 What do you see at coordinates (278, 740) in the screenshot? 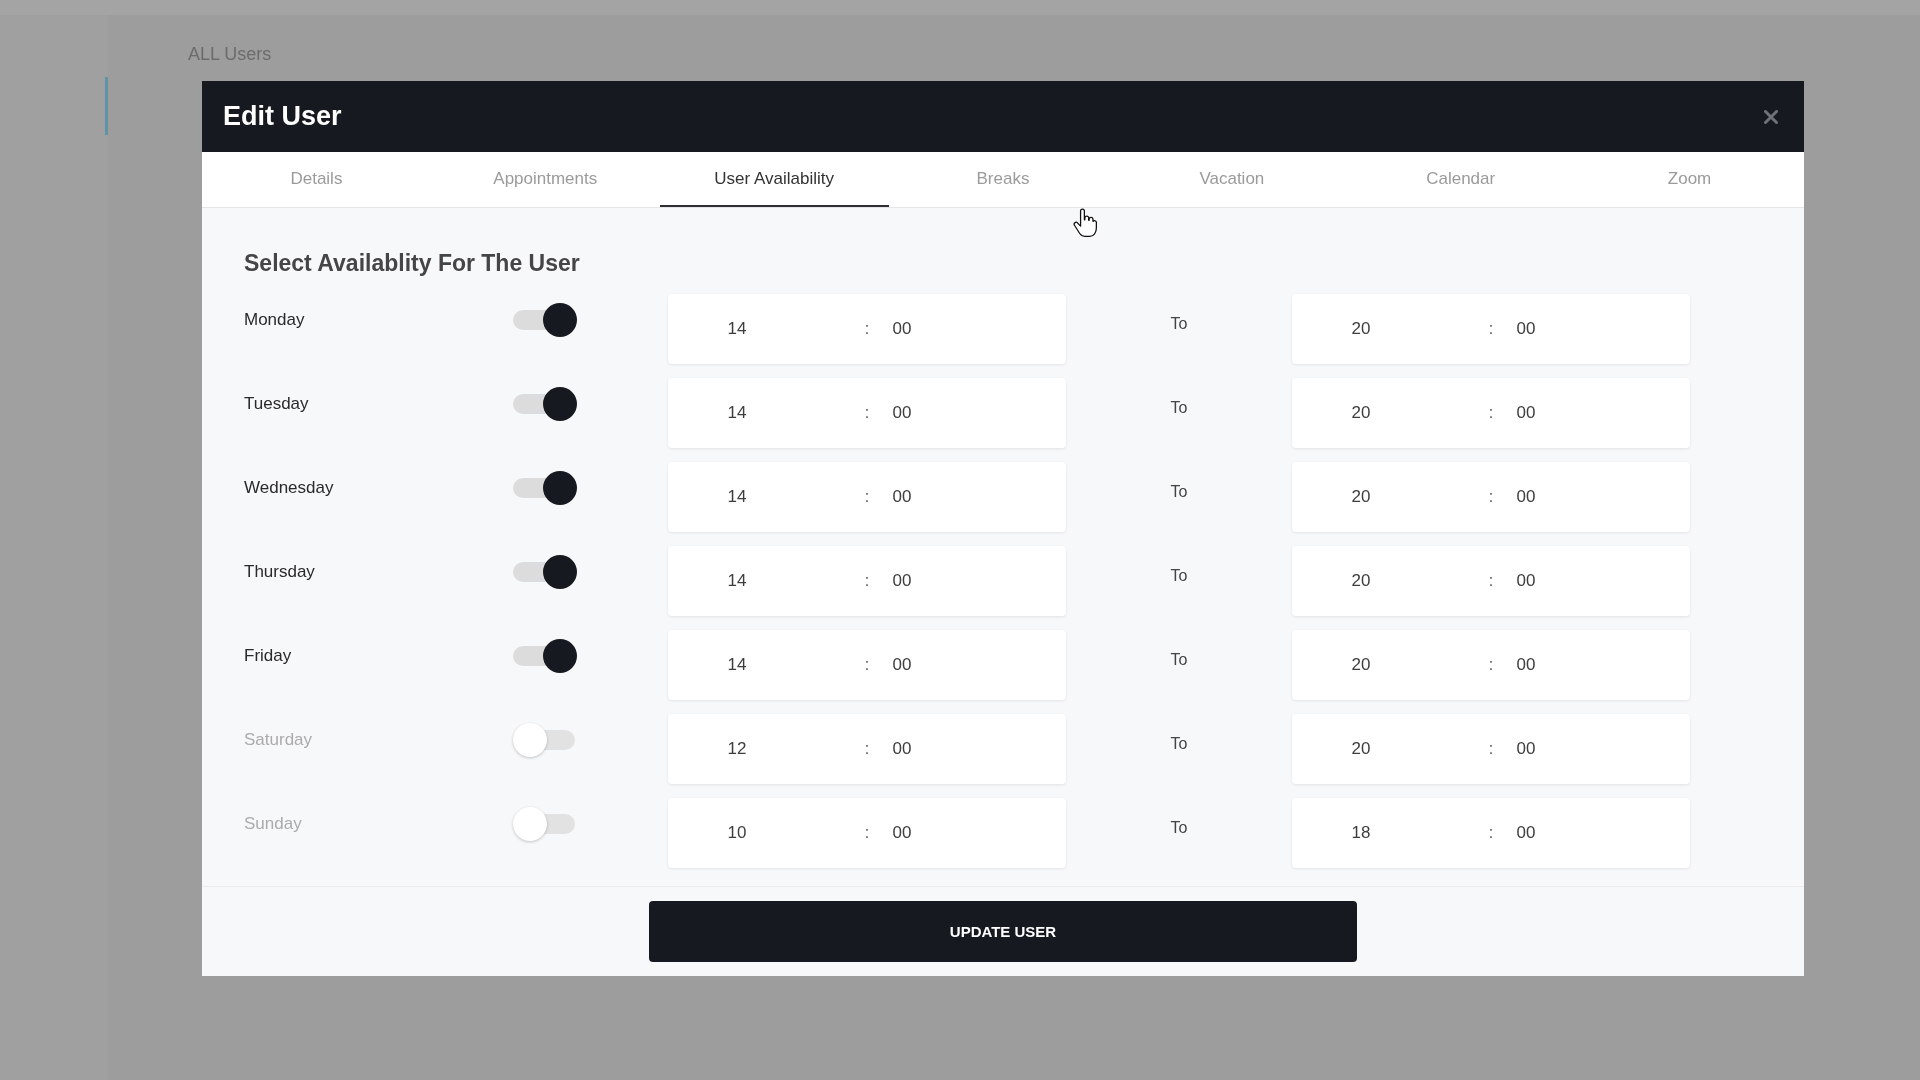
I see `day-label: Saturday` at bounding box center [278, 740].